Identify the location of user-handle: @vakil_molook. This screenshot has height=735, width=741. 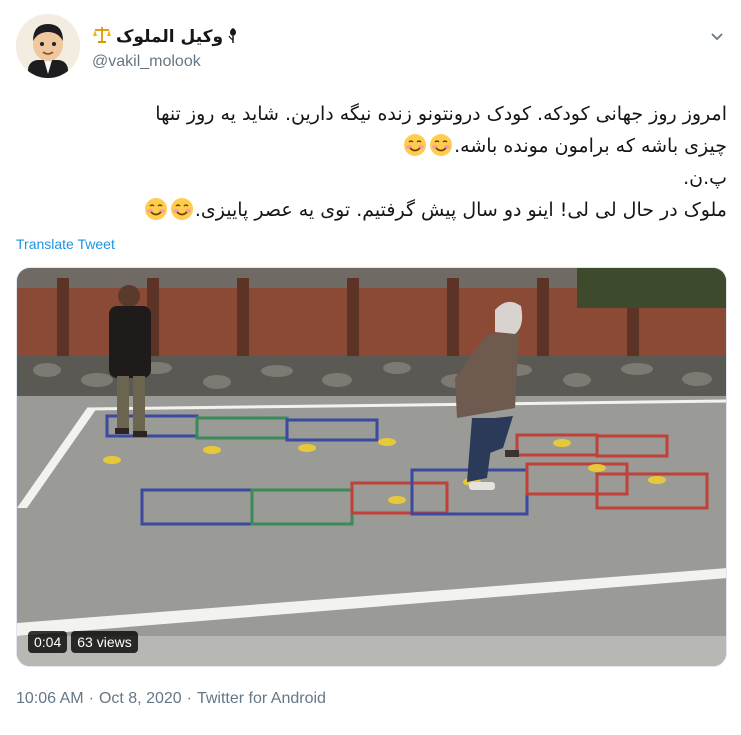
(146, 62).